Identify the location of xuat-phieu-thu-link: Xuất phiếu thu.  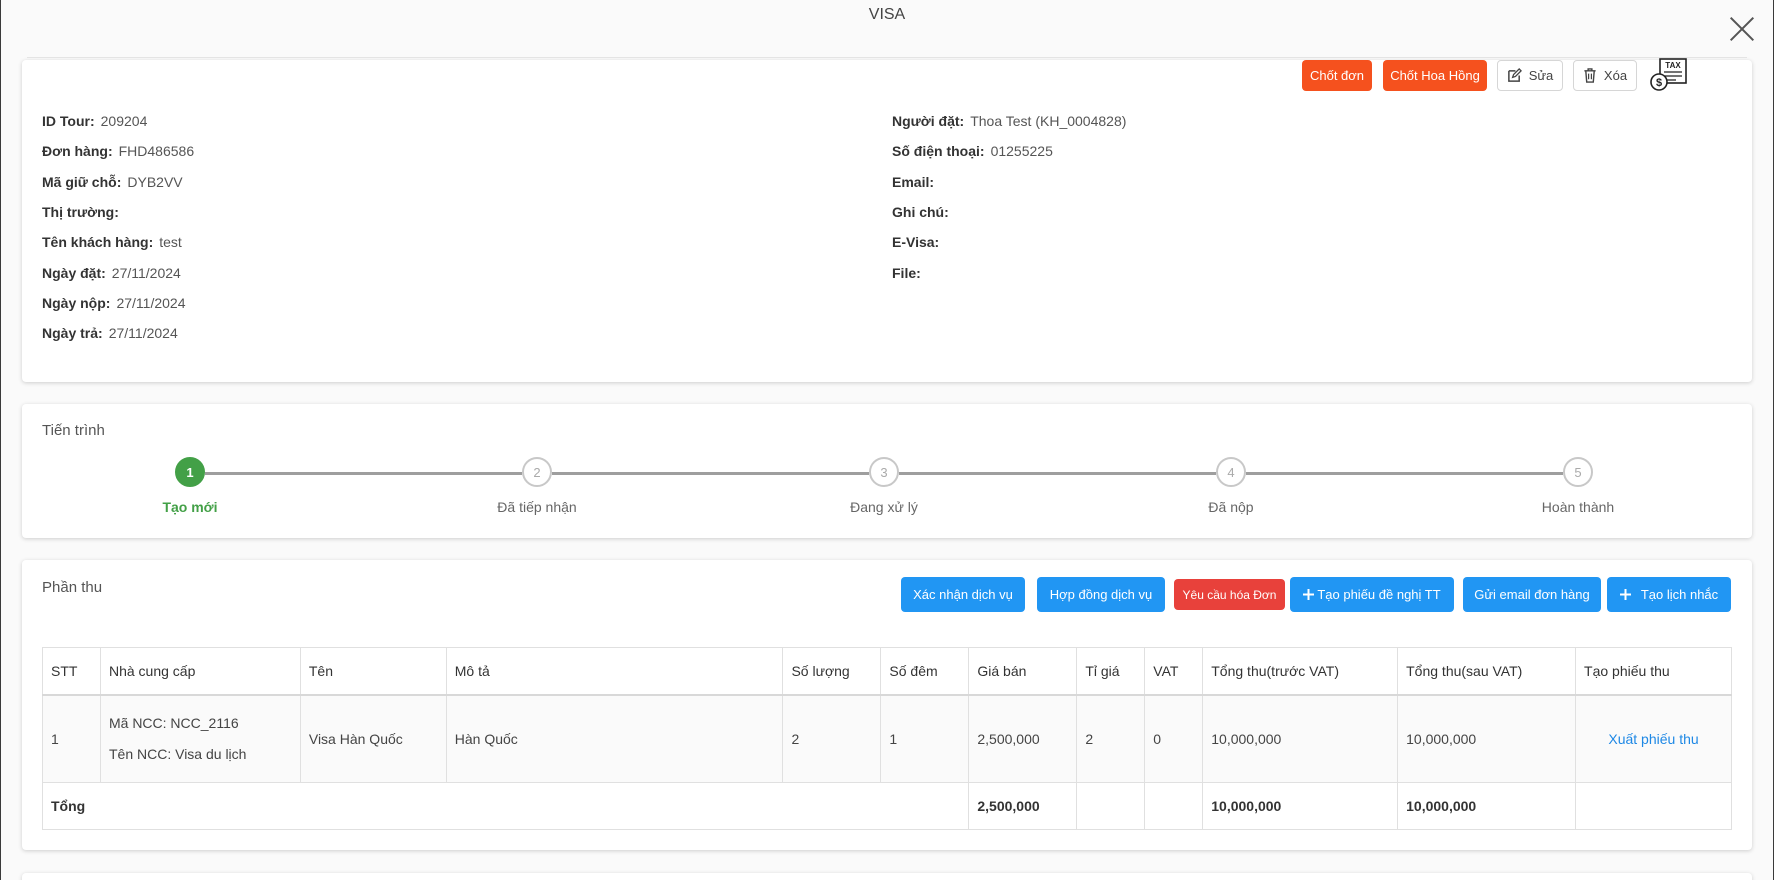
(1653, 738).